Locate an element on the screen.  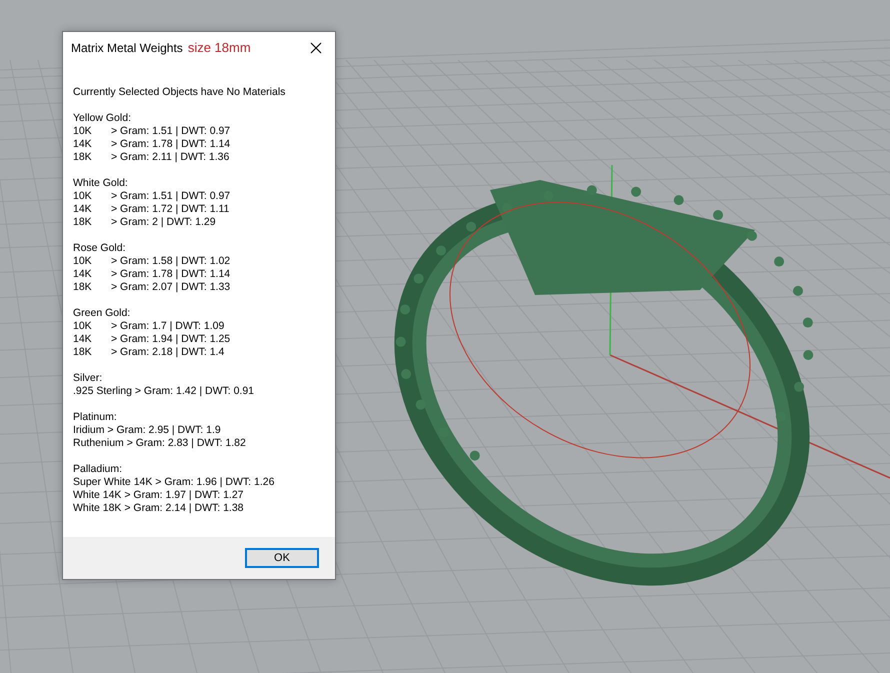
weight-value: > Gram: 2.07 | DWT: 1.33 is located at coordinates (170, 287).